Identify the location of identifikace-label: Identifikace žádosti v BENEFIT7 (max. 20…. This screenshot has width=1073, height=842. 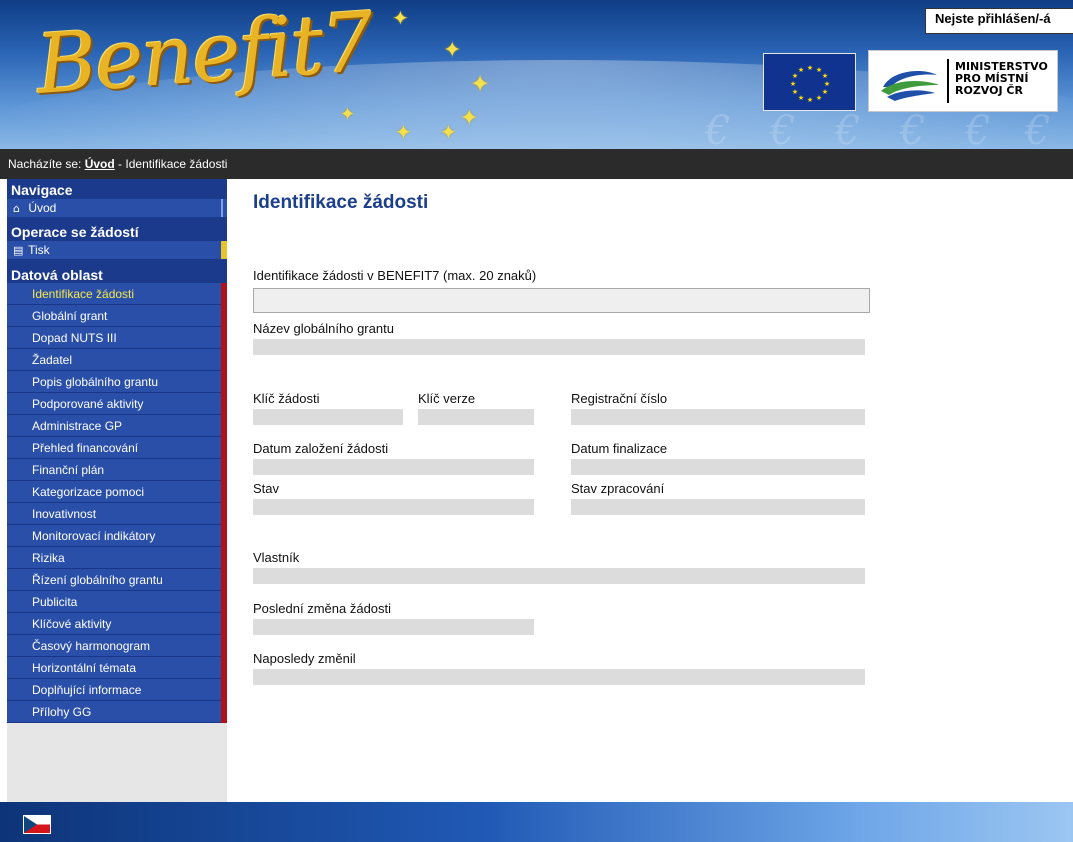
(395, 275).